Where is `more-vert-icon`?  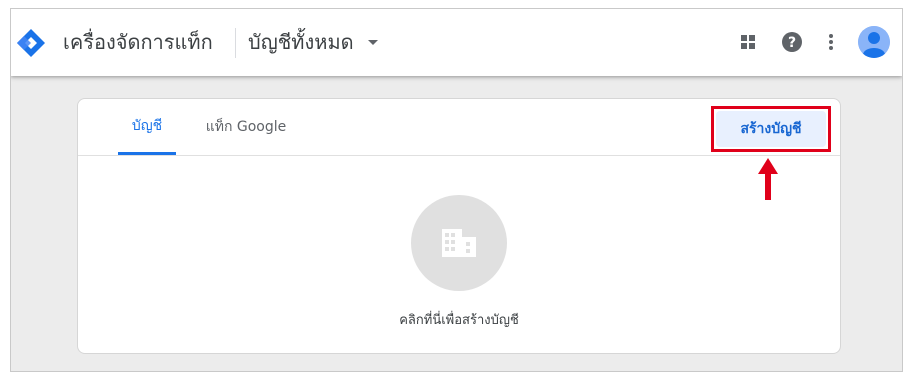 more-vert-icon is located at coordinates (831, 42).